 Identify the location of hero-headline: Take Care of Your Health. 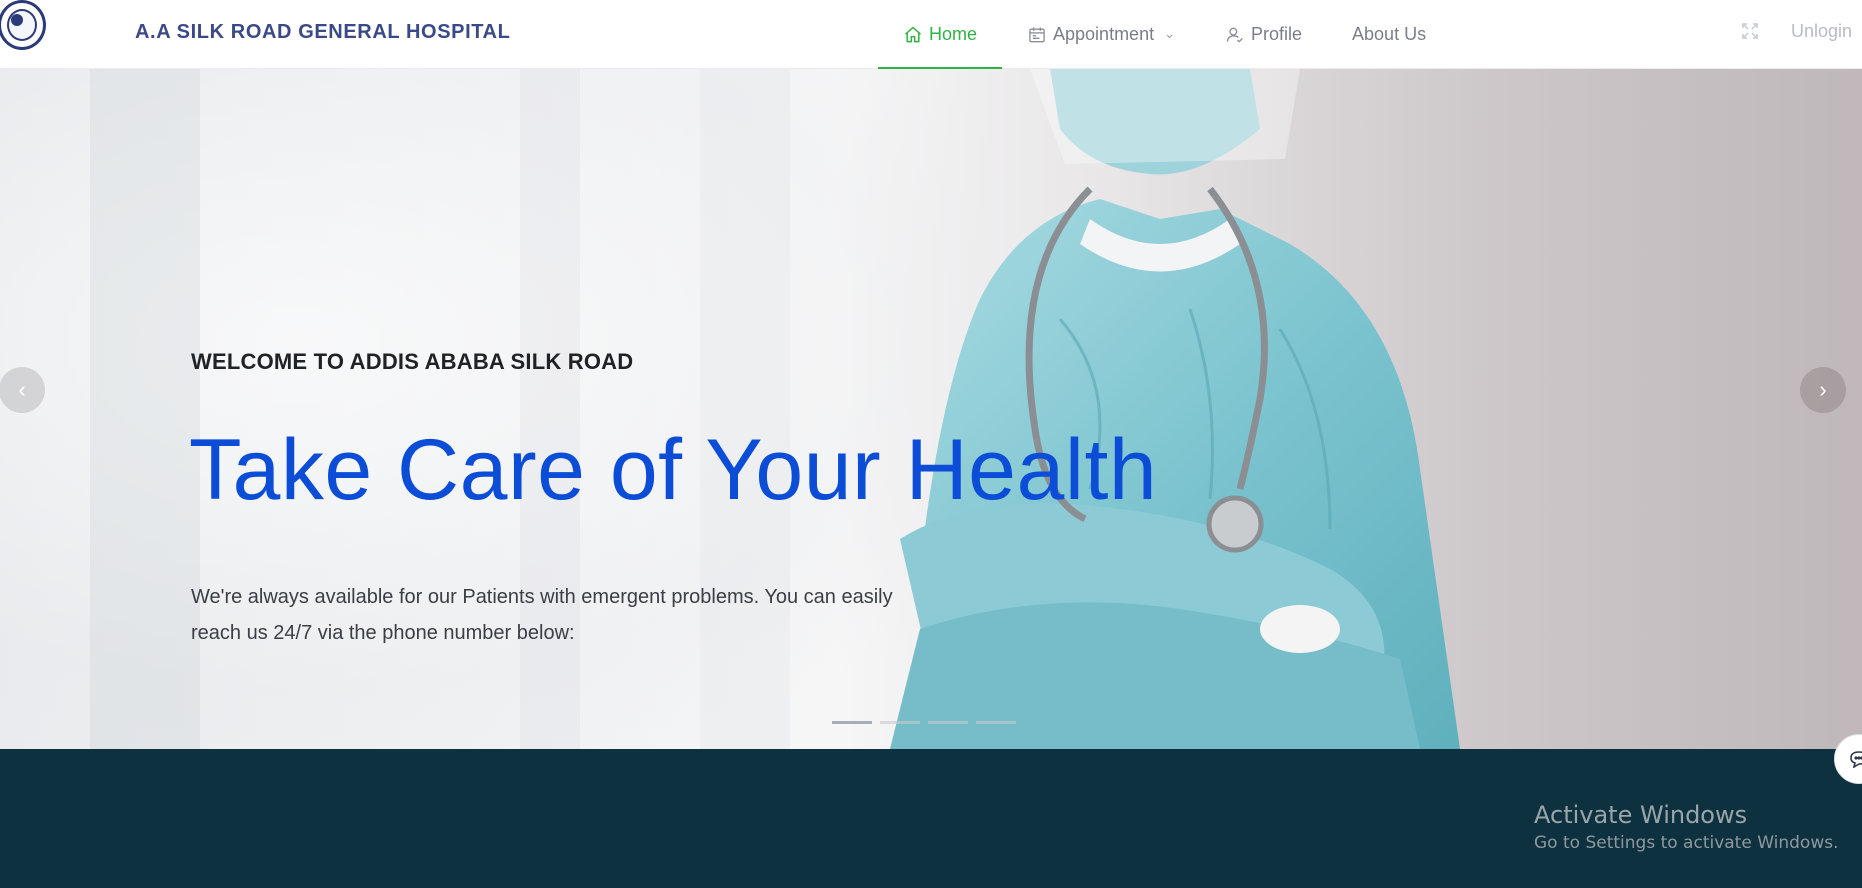
(673, 470).